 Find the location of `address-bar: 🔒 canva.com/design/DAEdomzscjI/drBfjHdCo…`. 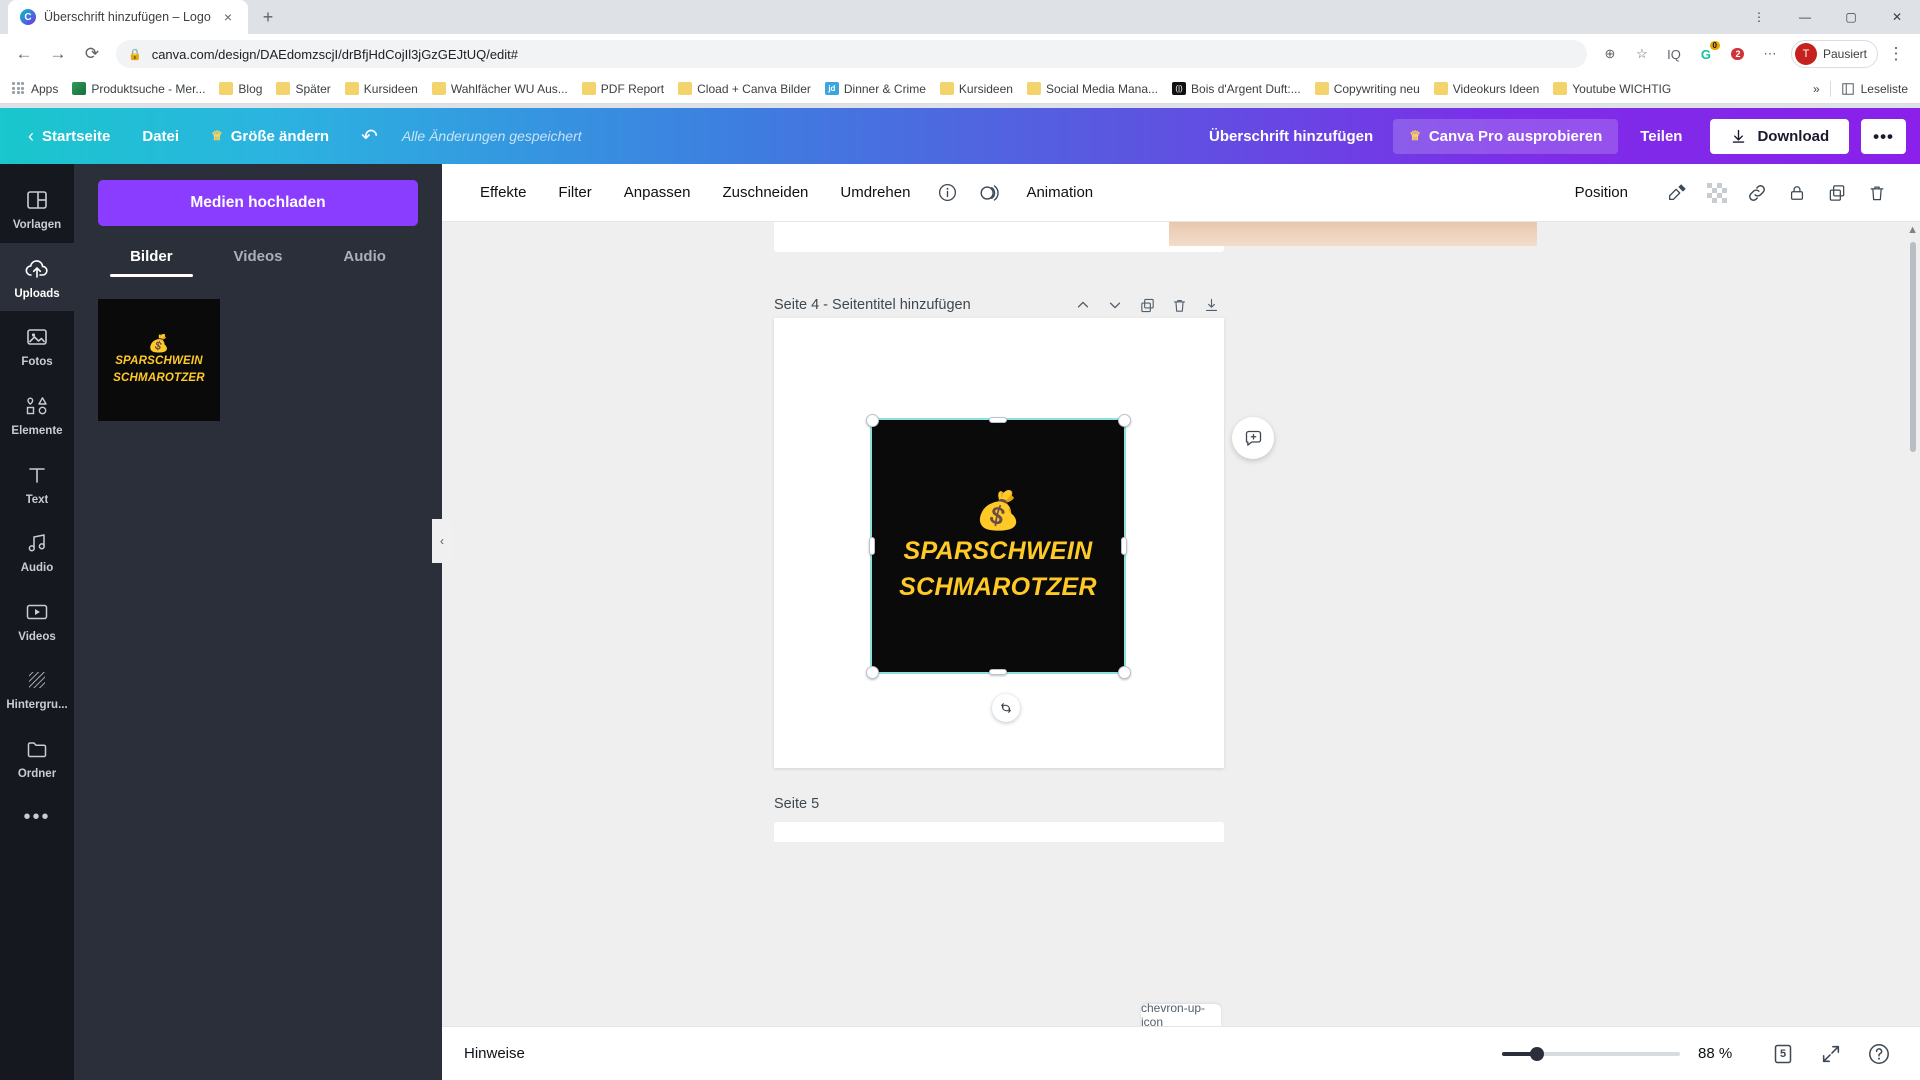

address-bar: 🔒 canva.com/design/DAEdomzscjI/drBfjHdCo… is located at coordinates (851, 54).